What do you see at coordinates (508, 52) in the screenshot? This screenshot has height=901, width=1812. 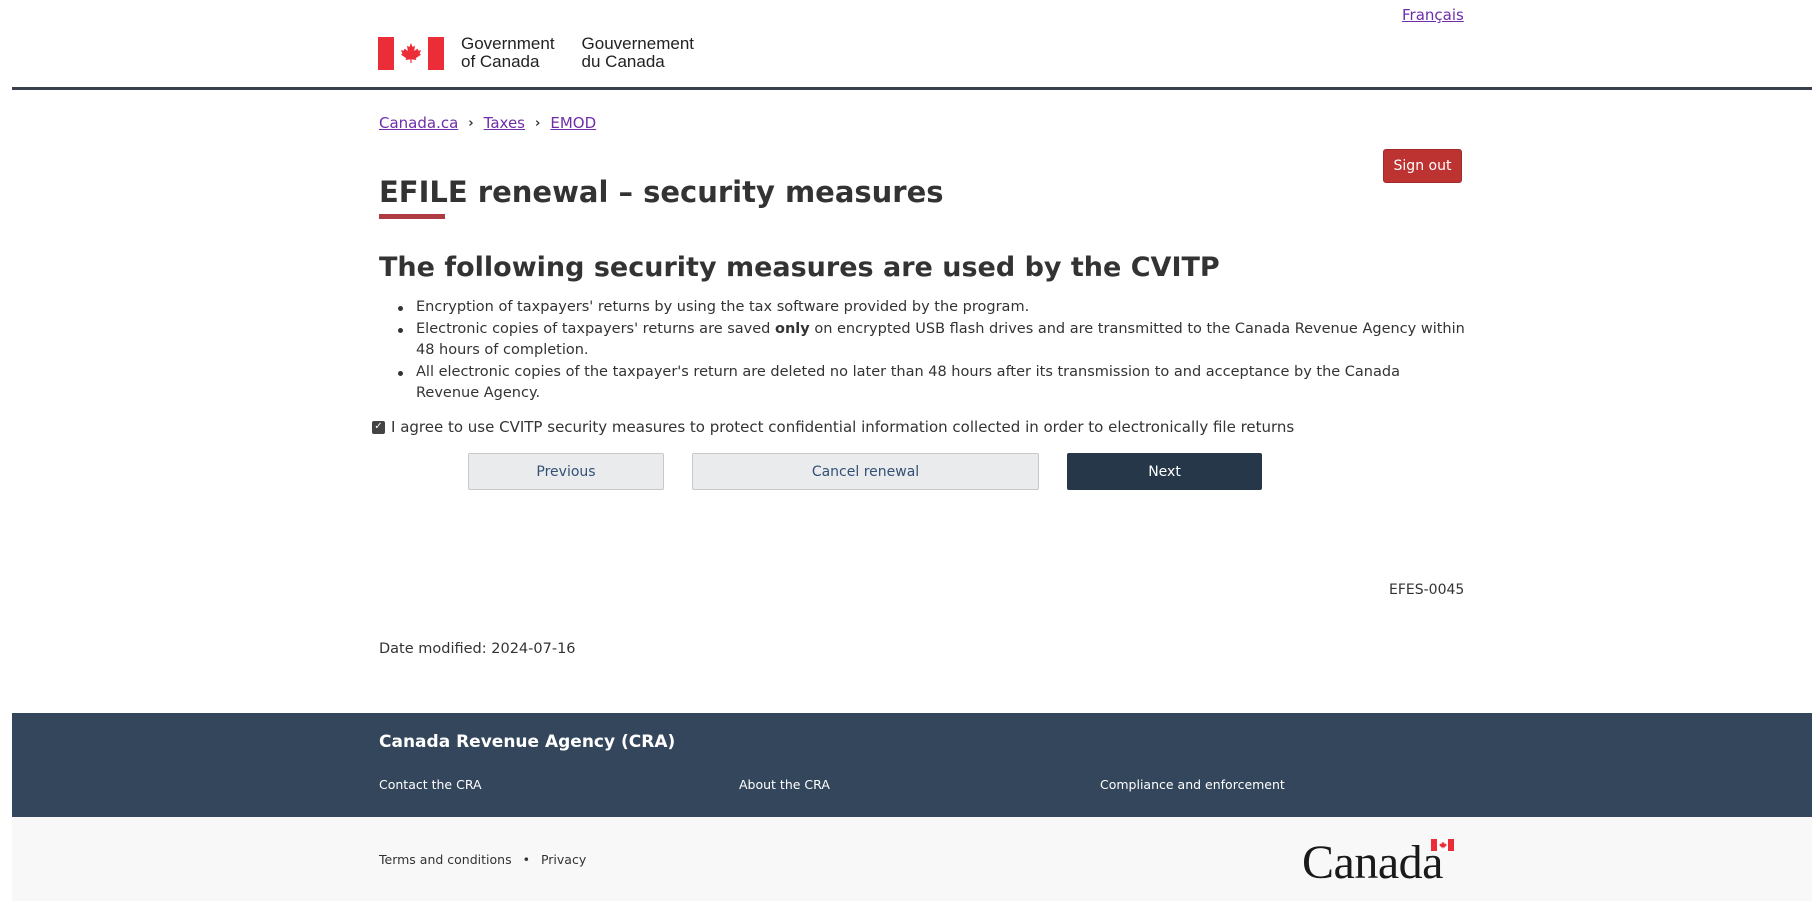 I see `signature-english: Government of Canada` at bounding box center [508, 52].